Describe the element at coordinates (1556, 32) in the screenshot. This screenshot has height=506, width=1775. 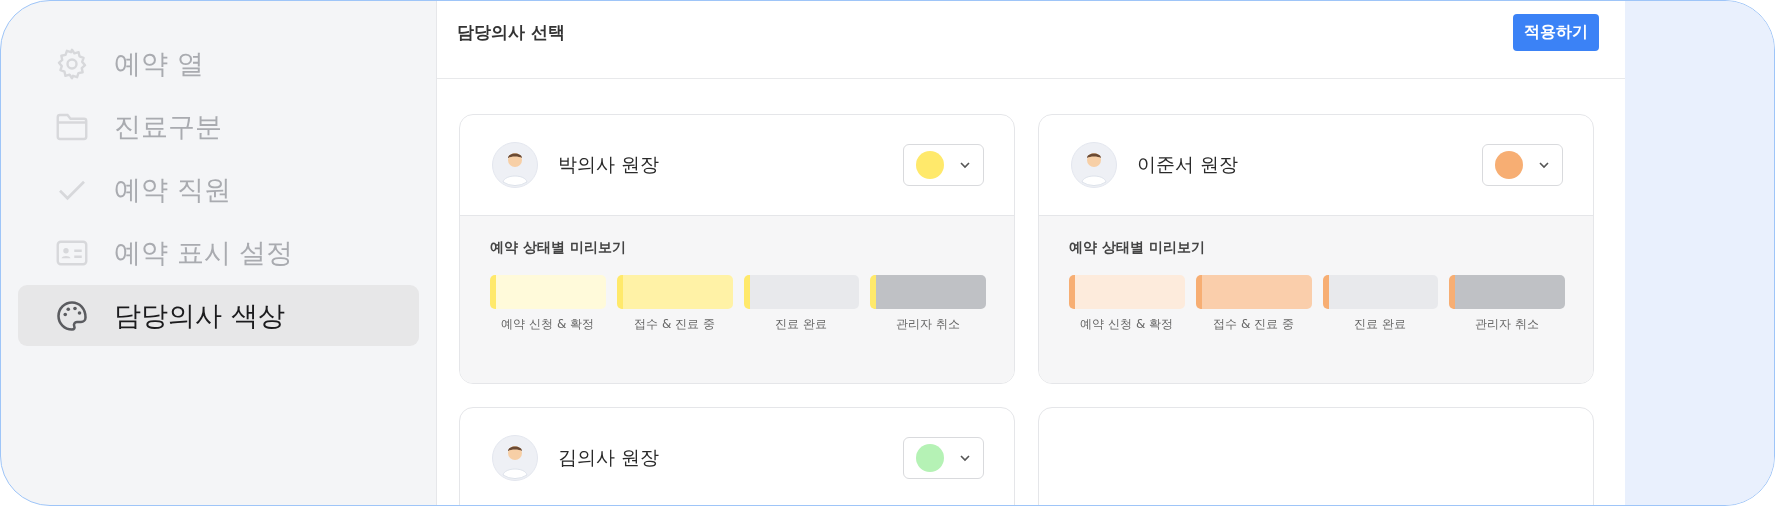
I see `apply-button: 적용하기` at that location.